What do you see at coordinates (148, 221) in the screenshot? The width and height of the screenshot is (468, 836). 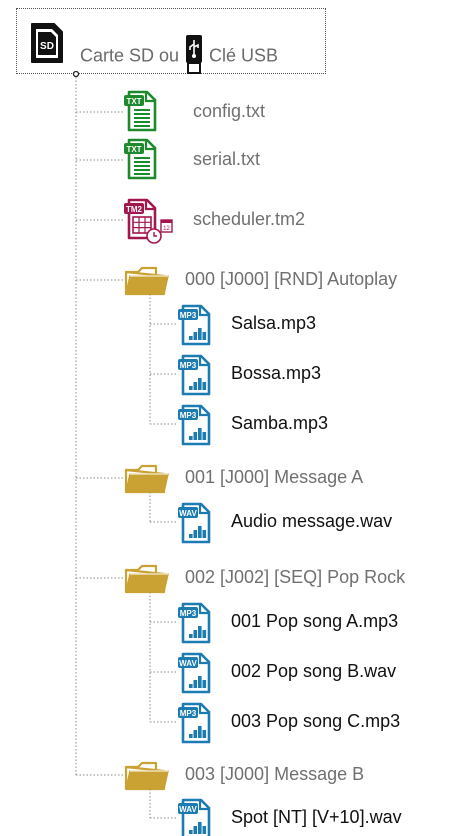 I see `tm2-file-icon: TM2 12` at bounding box center [148, 221].